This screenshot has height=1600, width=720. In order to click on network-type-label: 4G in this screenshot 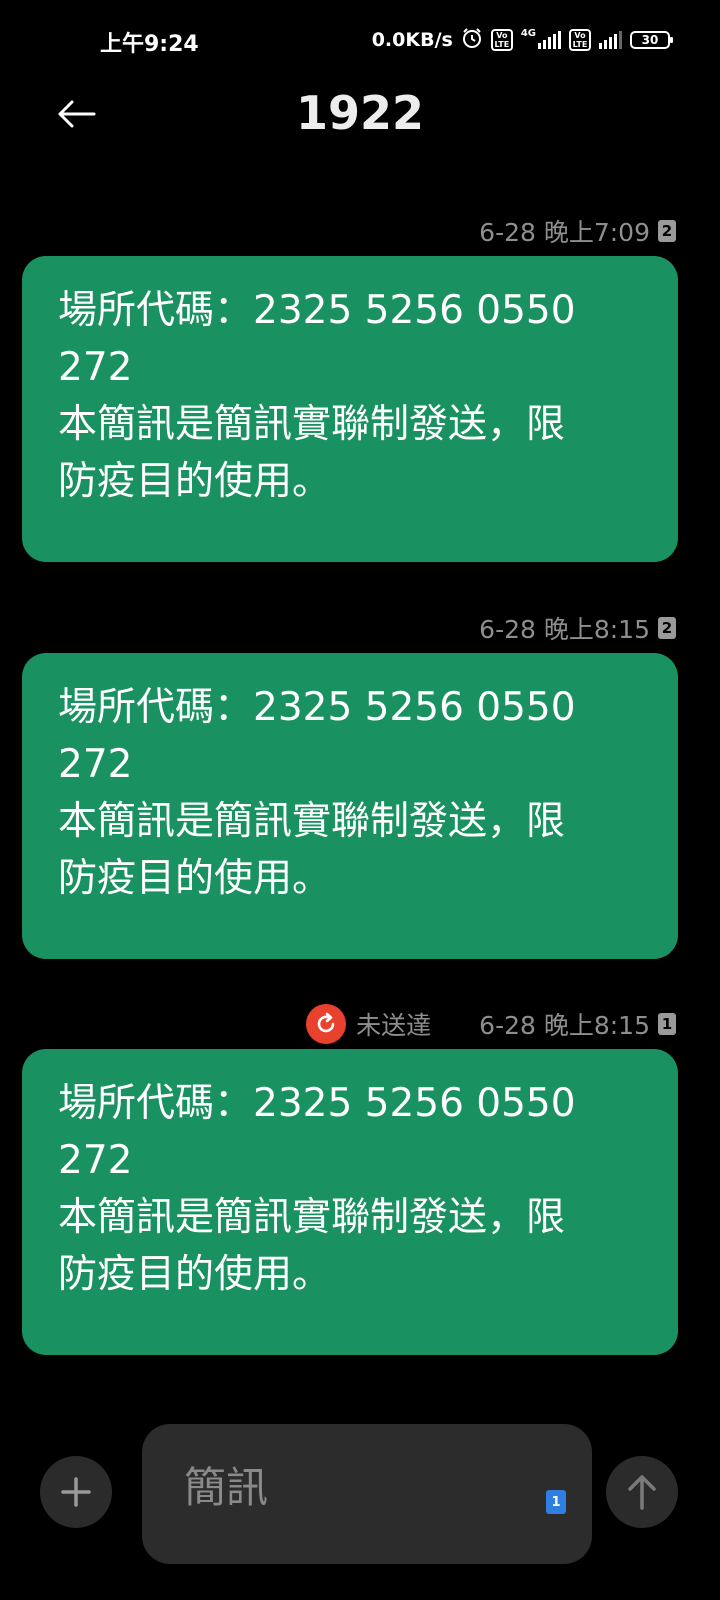, I will do `click(528, 33)`.